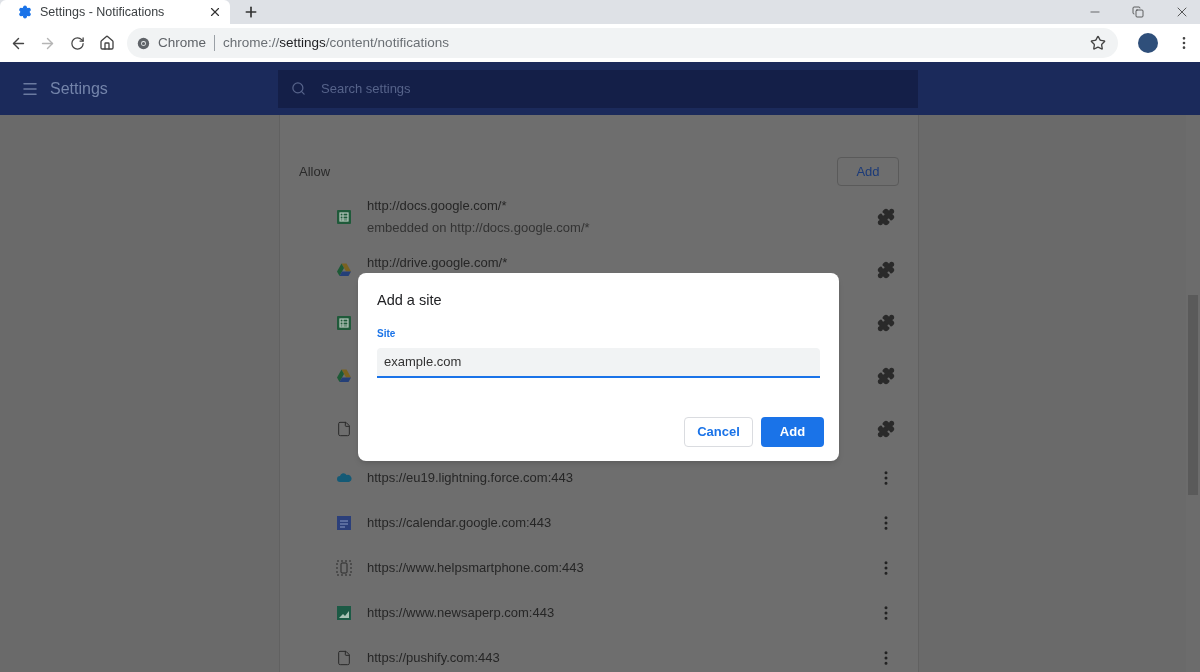 This screenshot has height=672, width=1200. Describe the element at coordinates (215, 12) in the screenshot. I see `close-tab-icon` at that location.